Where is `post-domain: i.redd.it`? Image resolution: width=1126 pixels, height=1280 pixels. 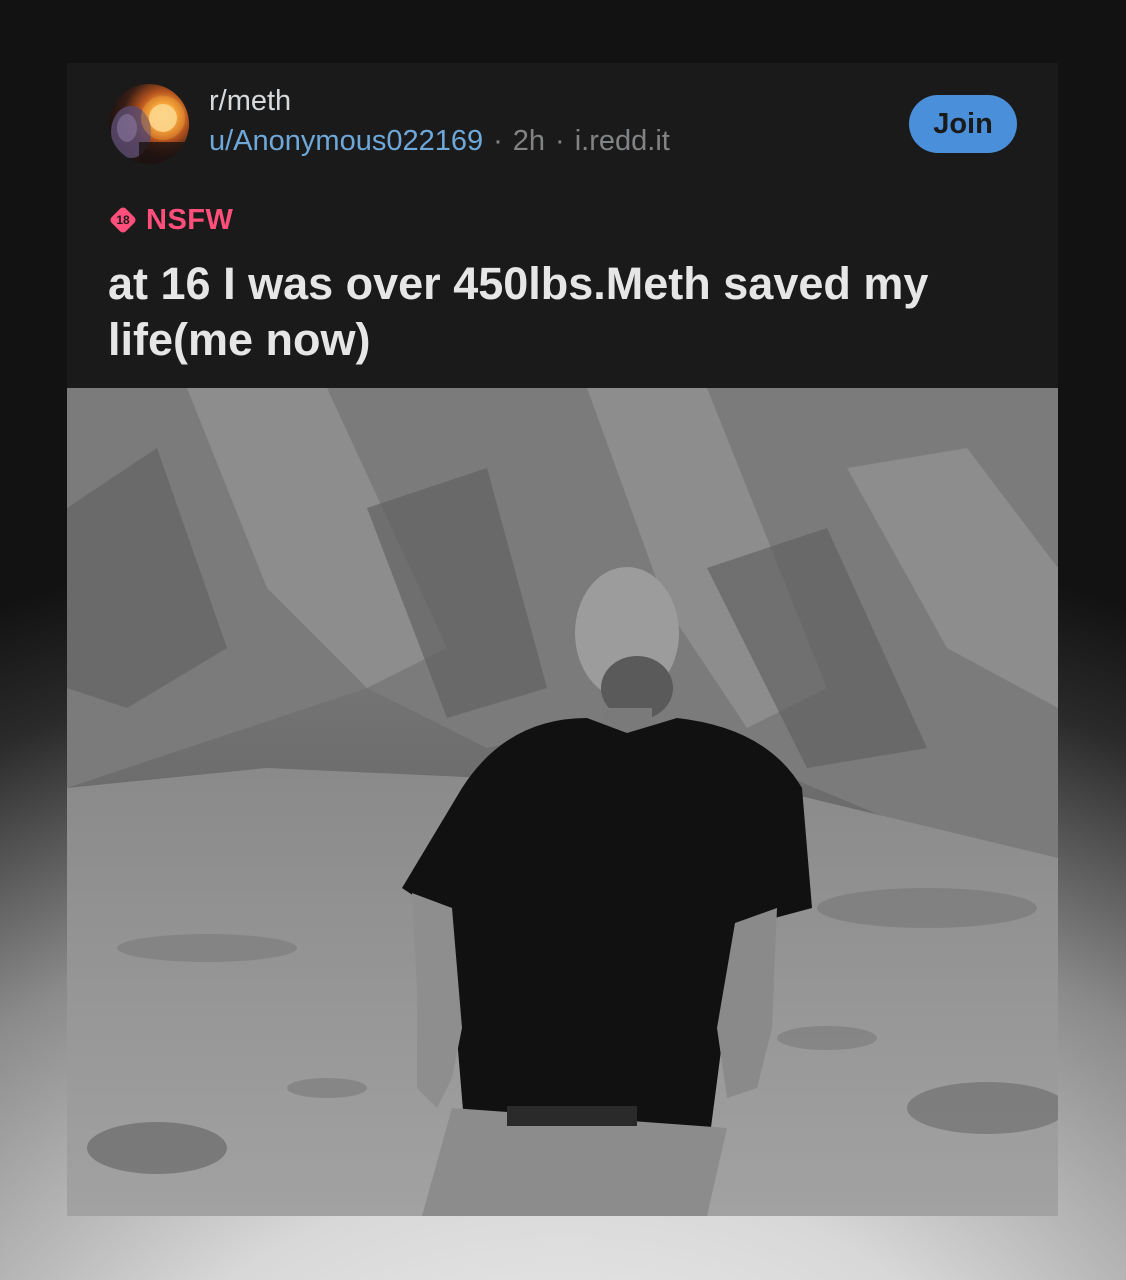
post-domain: i.redd.it is located at coordinates (622, 141).